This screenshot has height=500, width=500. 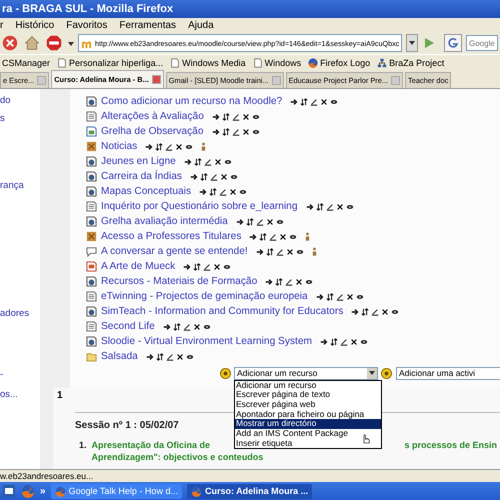 What do you see at coordinates (308, 385) in the screenshot?
I see `dropdown-option: Adicionar um recurso` at bounding box center [308, 385].